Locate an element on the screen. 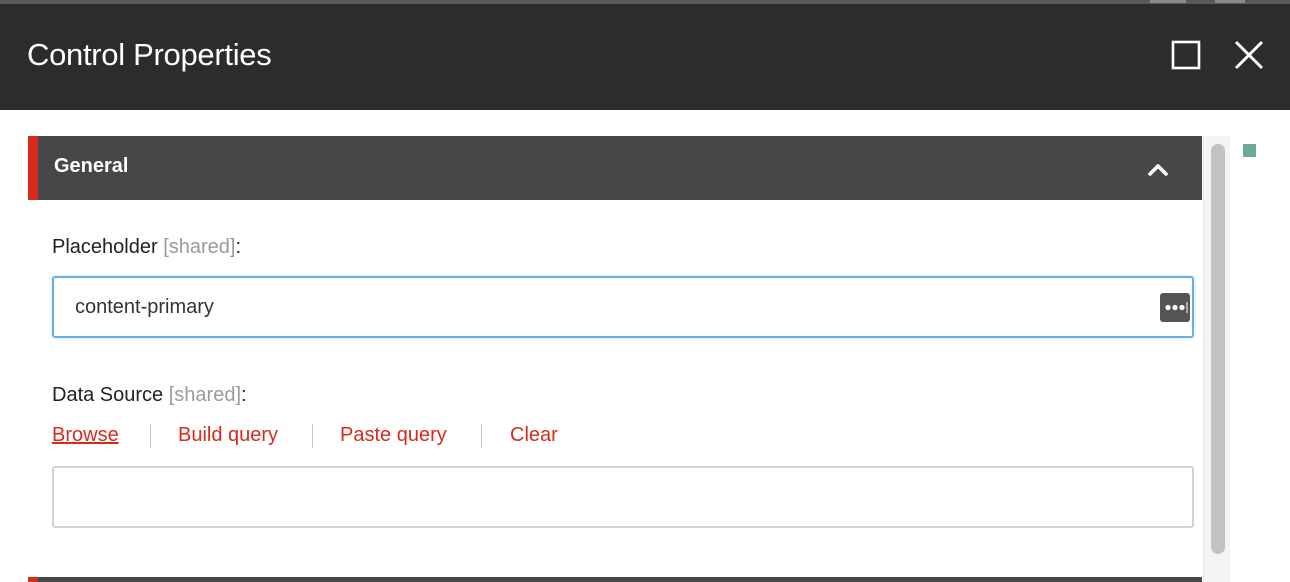 The height and width of the screenshot is (582, 1290). placeholder-field is located at coordinates (623, 307).